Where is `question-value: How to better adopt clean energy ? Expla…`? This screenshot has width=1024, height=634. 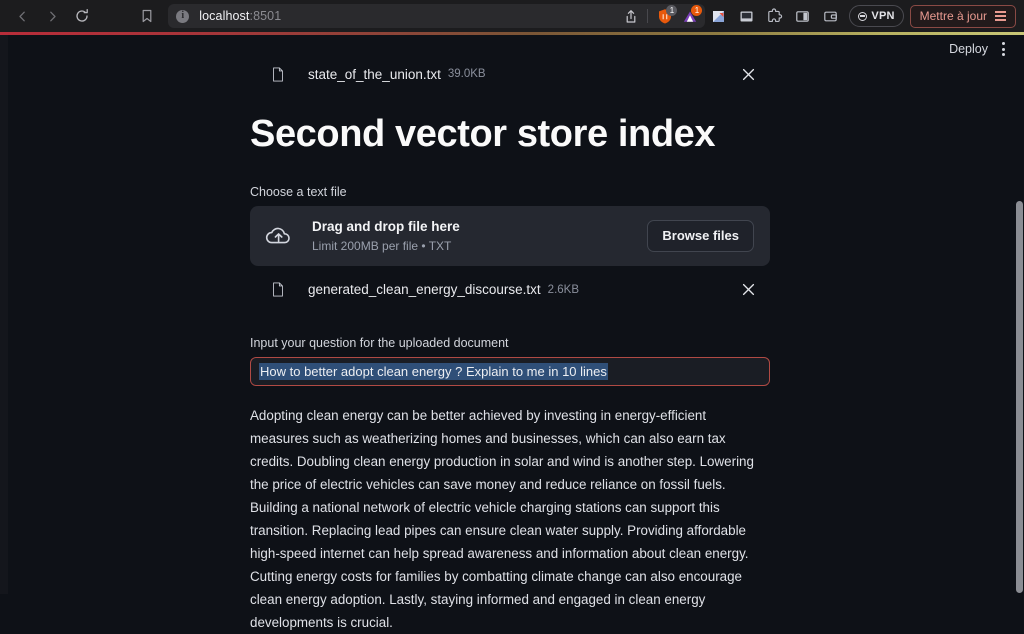 question-value: How to better adopt clean energy ? Expla… is located at coordinates (433, 371).